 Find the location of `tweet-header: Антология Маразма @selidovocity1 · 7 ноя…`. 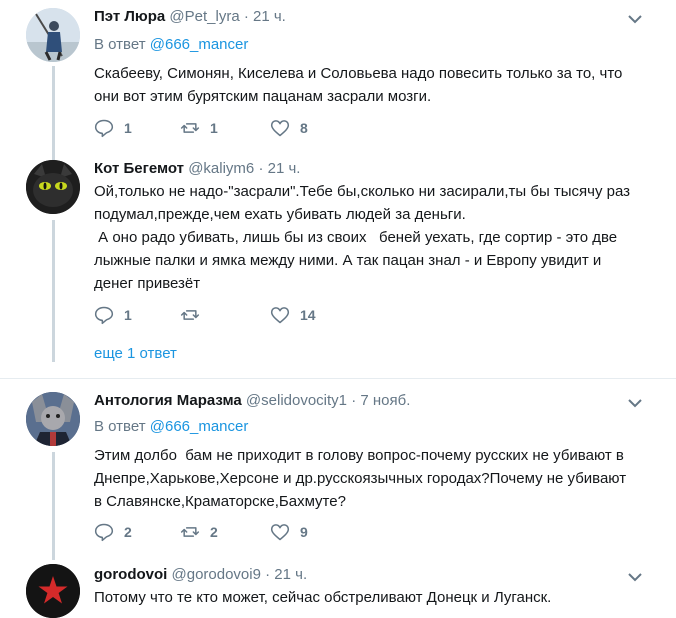

tweet-header: Антология Маразма @selidovocity1 · 7 ноя… is located at coordinates (252, 400).